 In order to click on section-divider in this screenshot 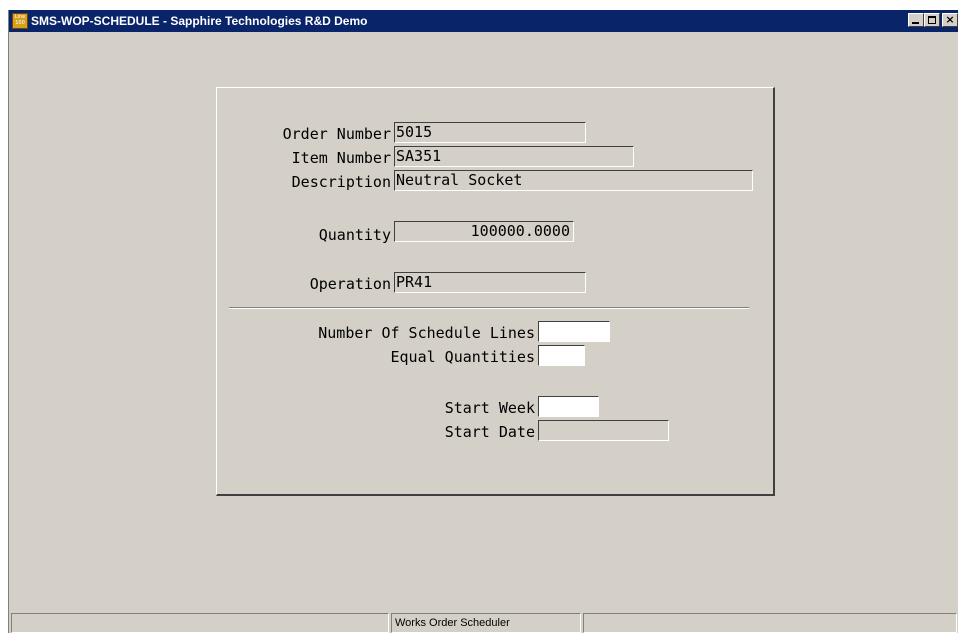, I will do `click(489, 308)`.